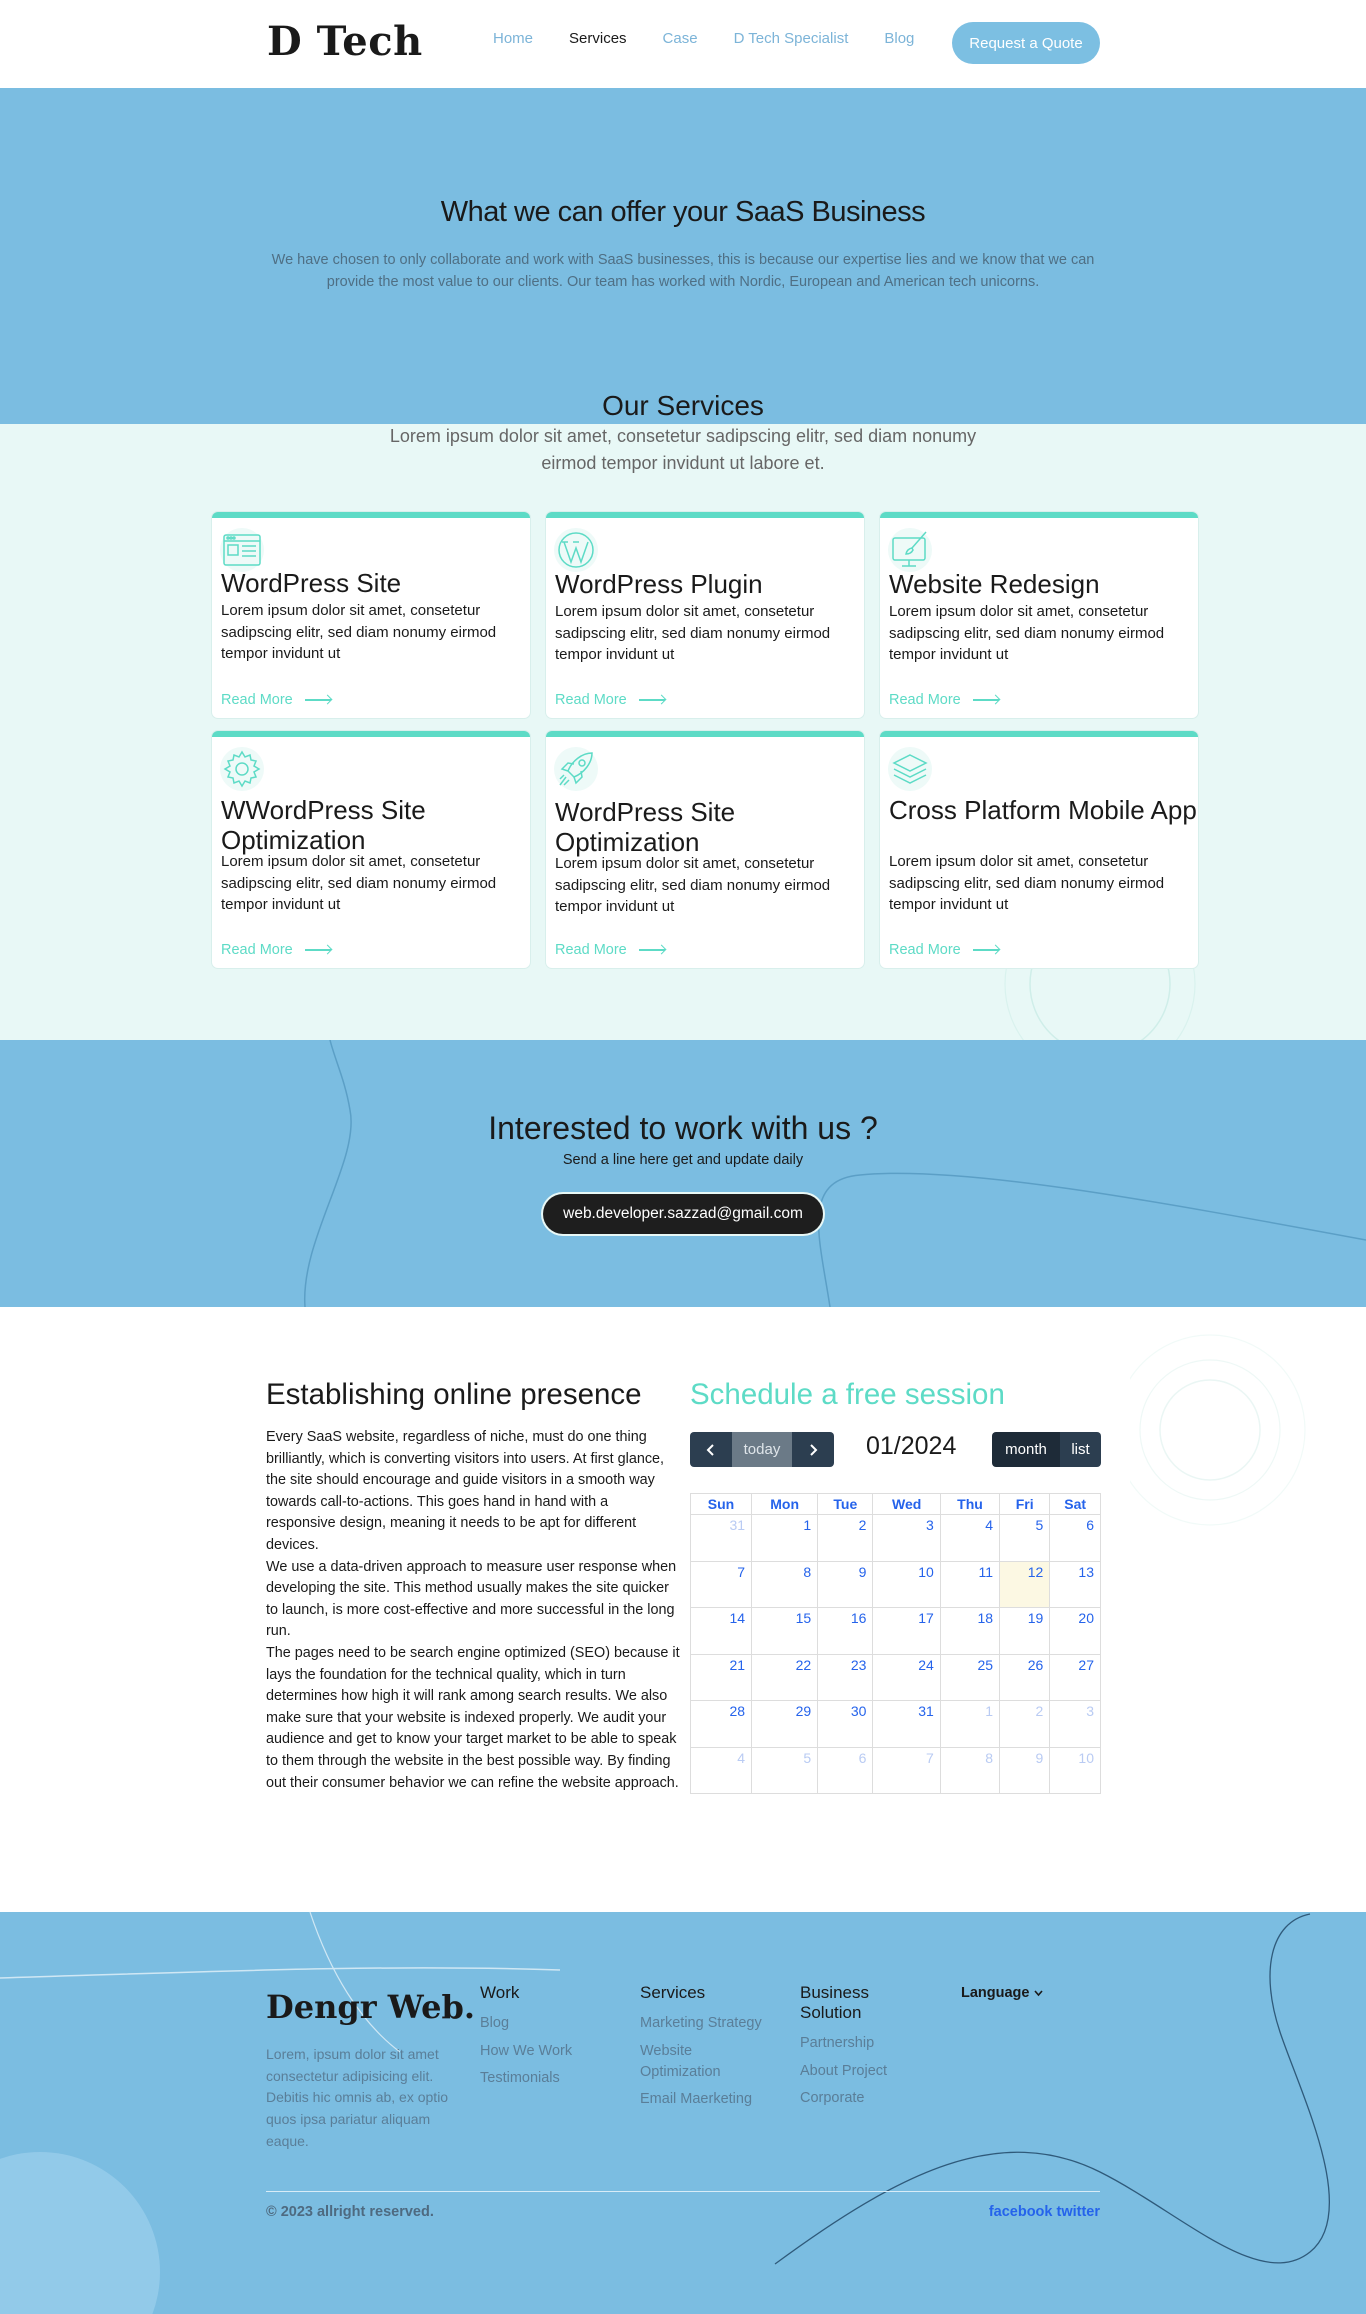 The width and height of the screenshot is (1366, 2314). Describe the element at coordinates (1025, 1631) in the screenshot. I see `calendar-day: 19` at that location.